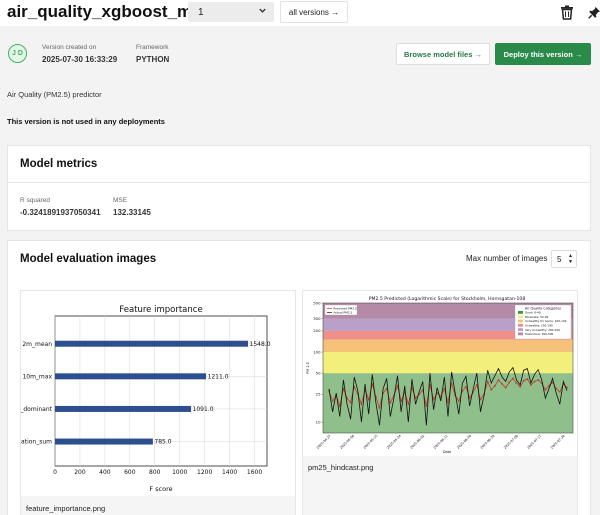  I want to click on chart-title: Feature importance, so click(160, 310).